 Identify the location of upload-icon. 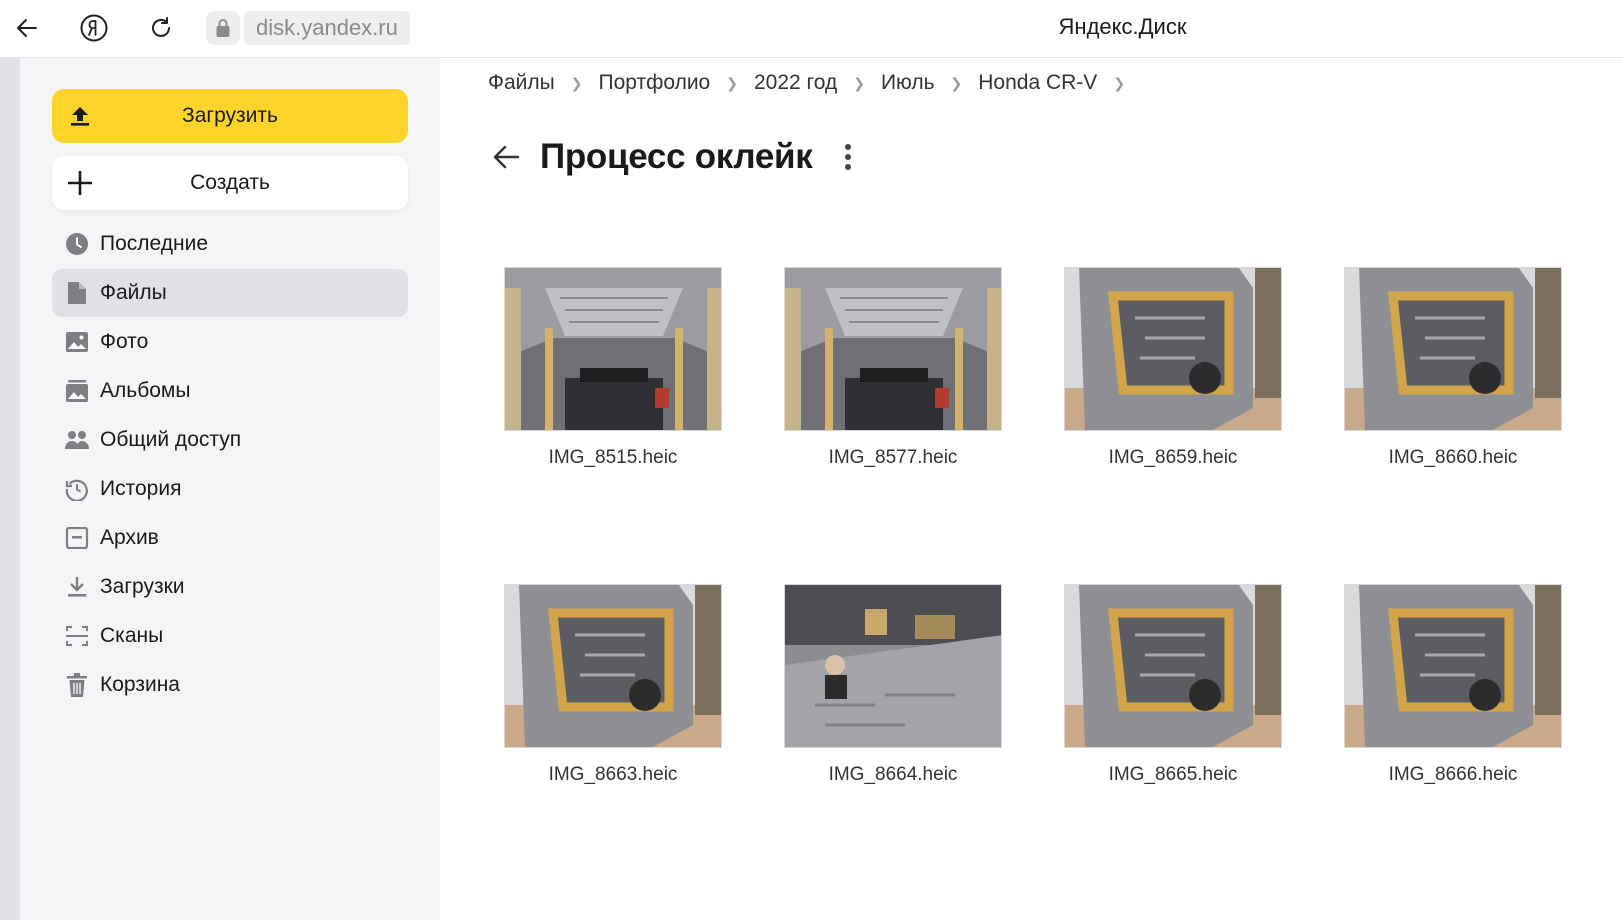
(80, 116).